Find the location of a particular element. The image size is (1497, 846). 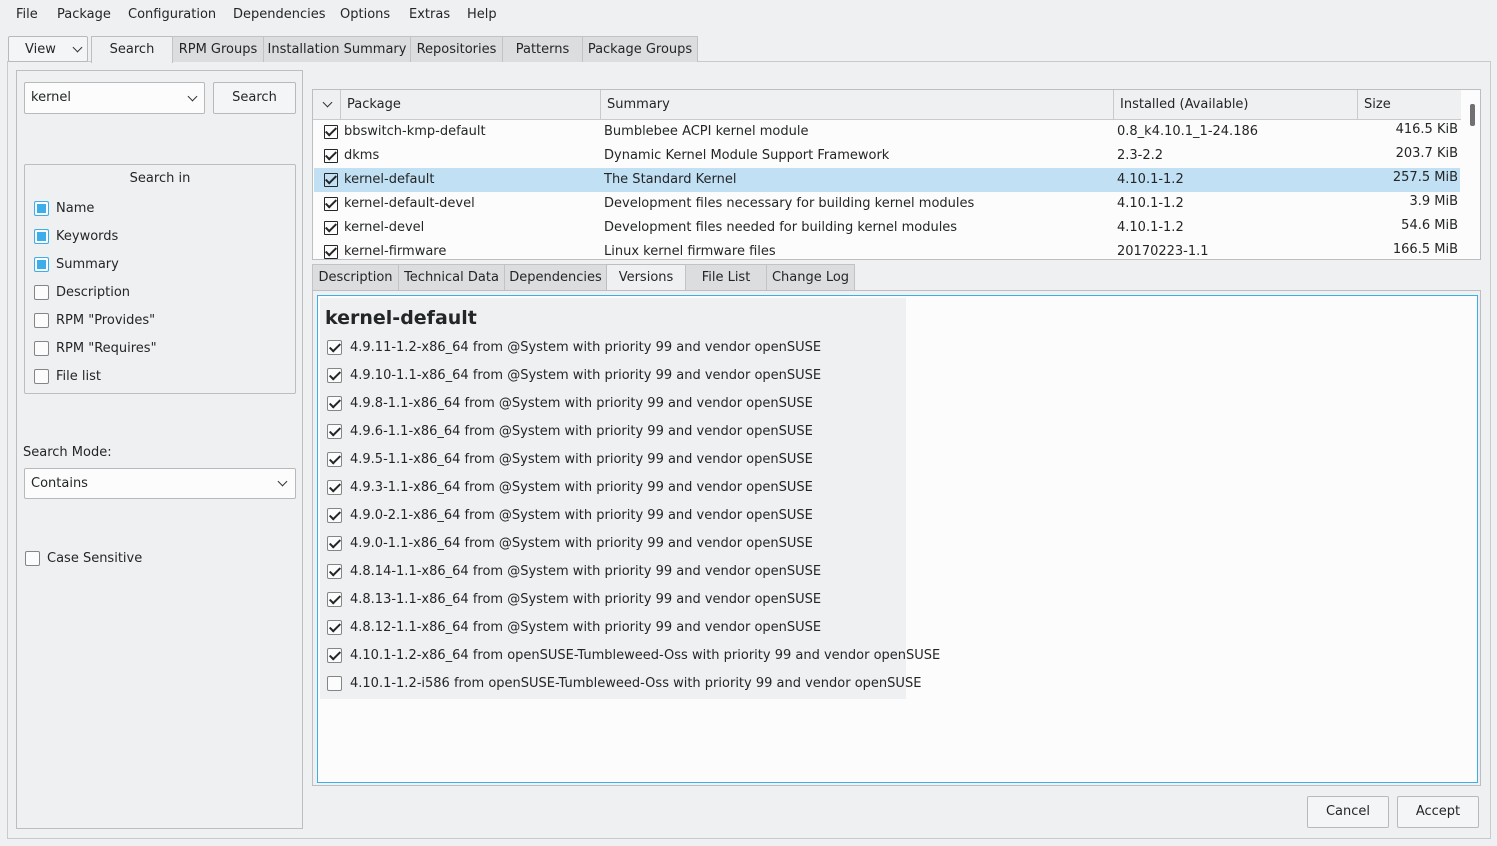

tab-versions: Versions is located at coordinates (646, 278).